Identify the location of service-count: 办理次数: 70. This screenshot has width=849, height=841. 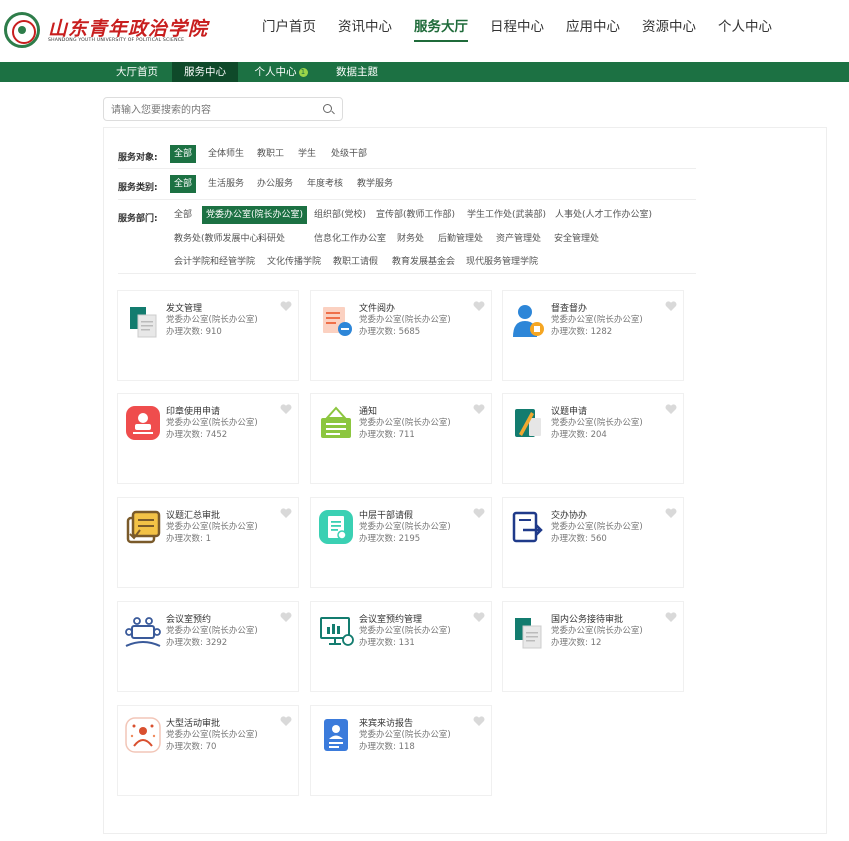
(191, 746).